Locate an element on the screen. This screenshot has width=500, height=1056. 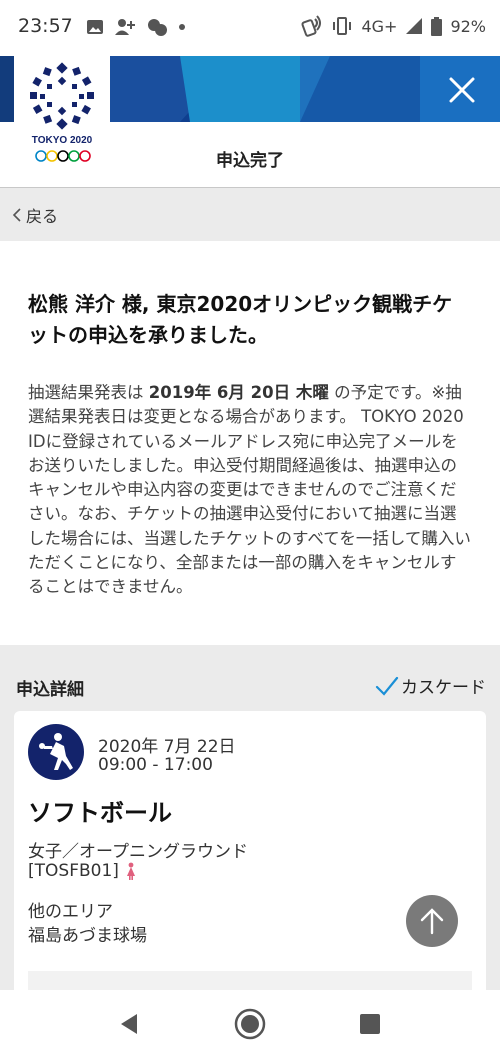
event-sport: ソフトボール is located at coordinates (100, 813).